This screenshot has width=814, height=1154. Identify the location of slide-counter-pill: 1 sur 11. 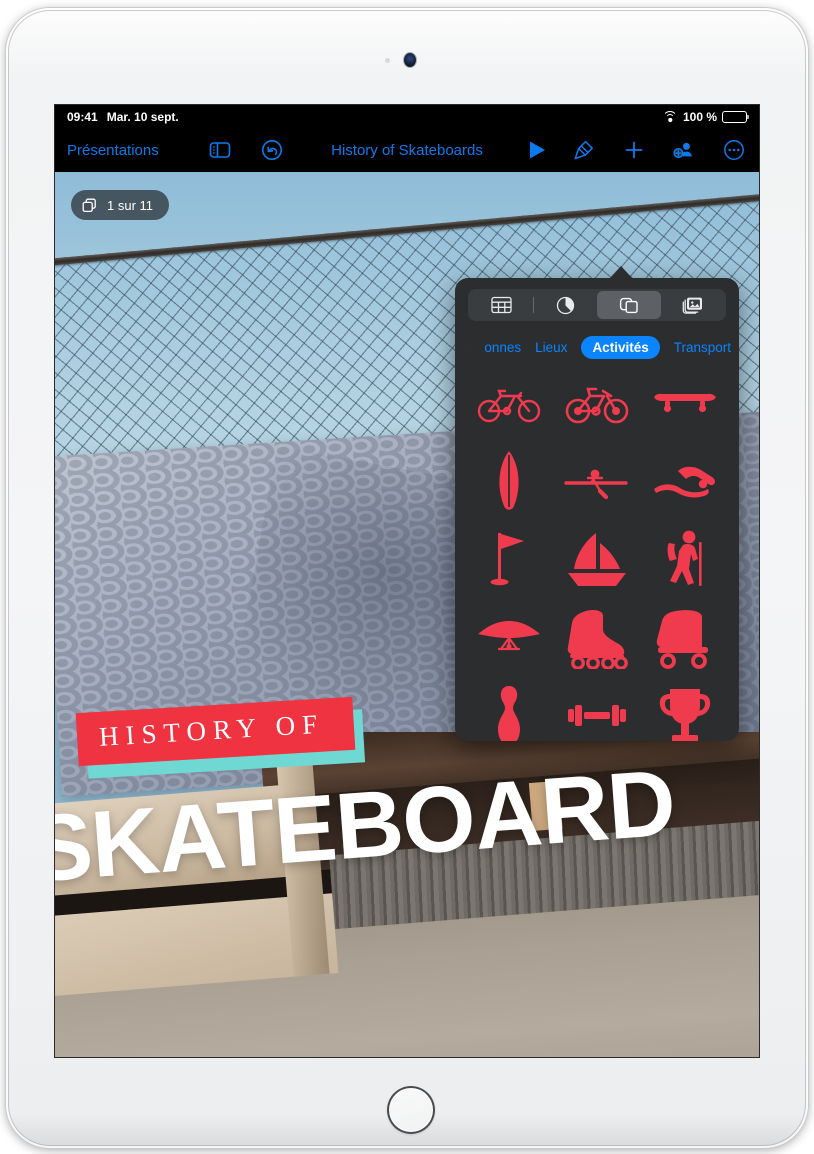
(120, 205).